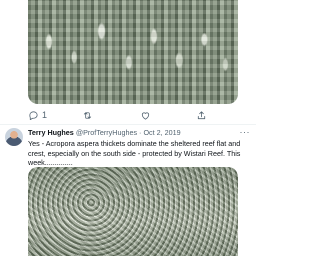 This screenshot has width=320, height=256. What do you see at coordinates (51, 132) in the screenshot?
I see `author-name: Terry Hughes` at bounding box center [51, 132].